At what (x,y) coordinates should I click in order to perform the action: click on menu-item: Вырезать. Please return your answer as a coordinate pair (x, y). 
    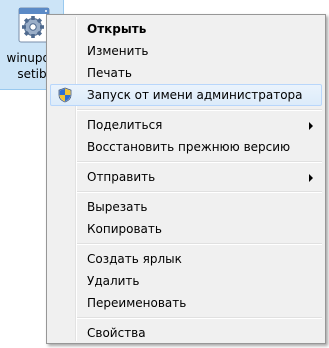
    Looking at the image, I should click on (186, 207).